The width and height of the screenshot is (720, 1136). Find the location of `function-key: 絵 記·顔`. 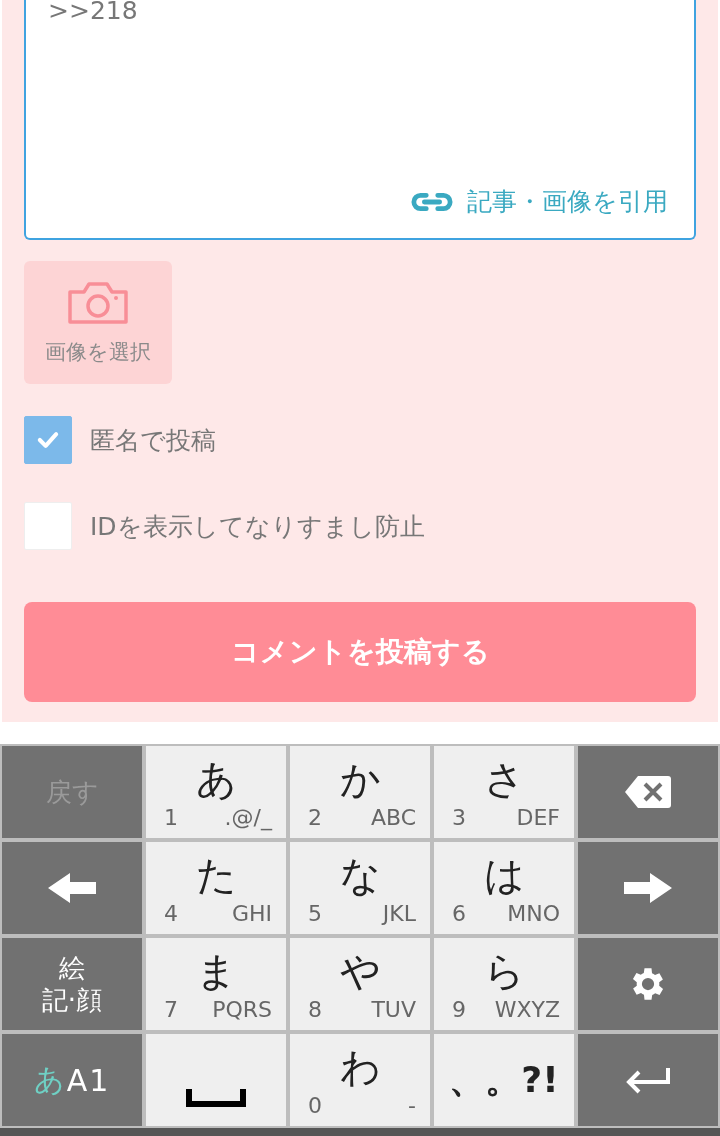

function-key: 絵 記·顔 is located at coordinates (72, 984).